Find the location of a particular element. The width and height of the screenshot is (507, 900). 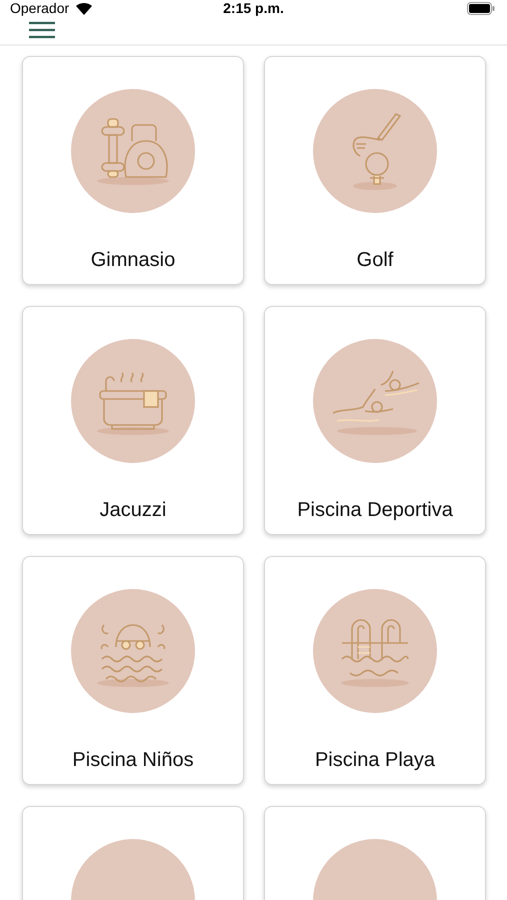

facility-label: Piscina Playa is located at coordinates (375, 760).